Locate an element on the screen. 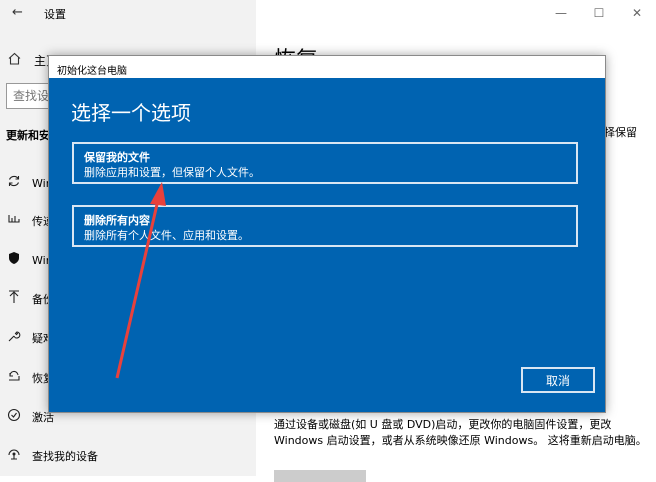 Image resolution: width=656 pixels, height=482 pixels. sidebar-item-recovery: 恢复 is located at coordinates (30, 378).